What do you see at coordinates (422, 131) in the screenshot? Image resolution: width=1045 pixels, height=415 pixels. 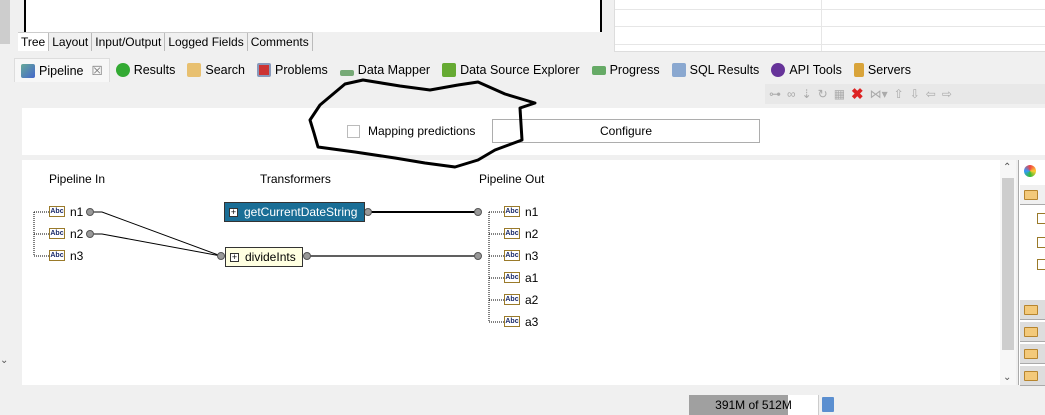 I see `mapping-predictions-label: Mapping predictions` at bounding box center [422, 131].